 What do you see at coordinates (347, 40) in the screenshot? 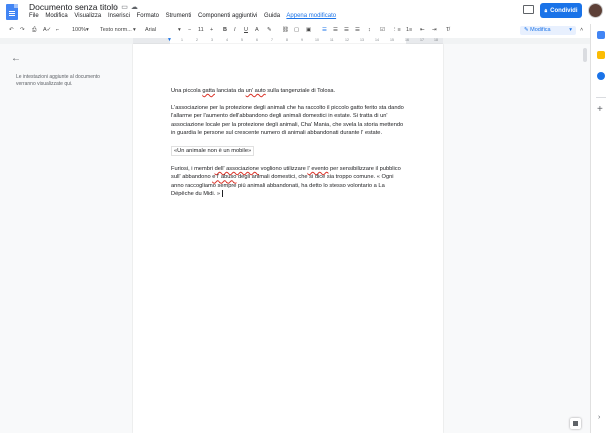
I see `ruler-number: 12` at bounding box center [347, 40].